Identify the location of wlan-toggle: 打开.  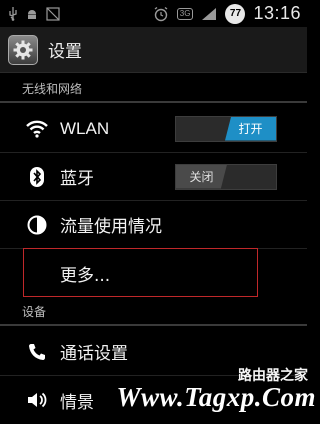
(226, 129).